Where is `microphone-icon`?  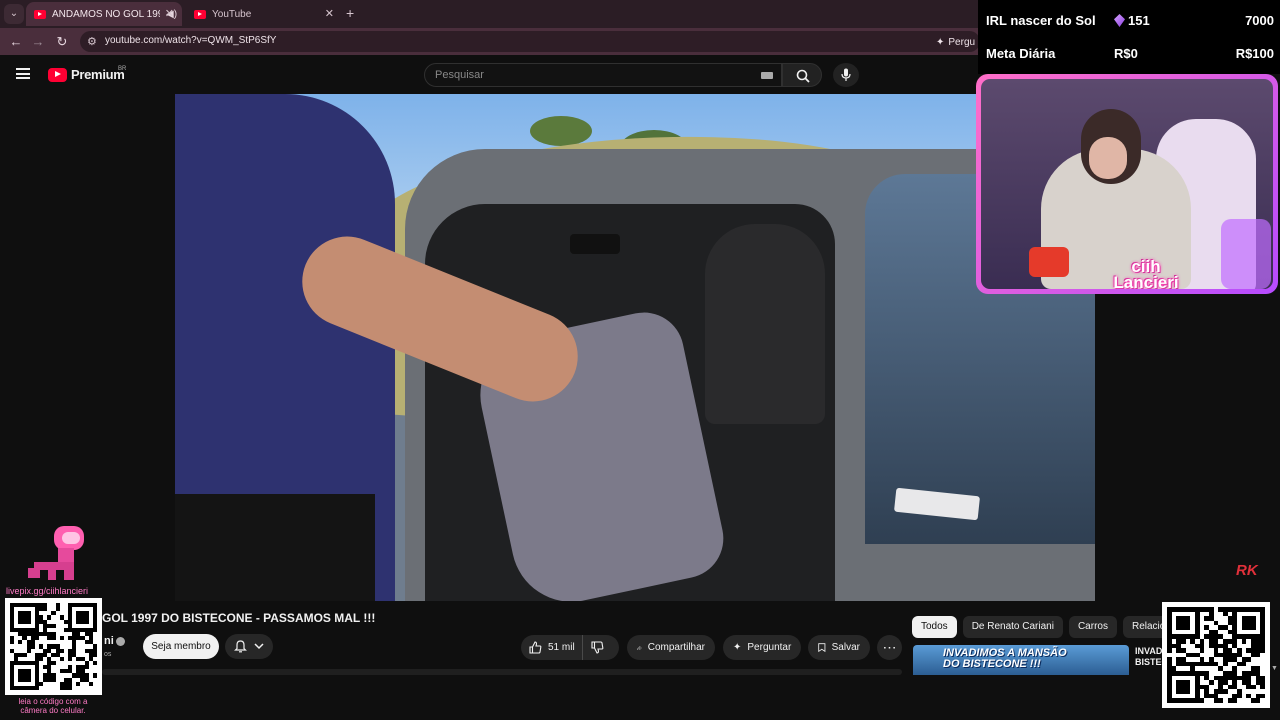 microphone-icon is located at coordinates (846, 74).